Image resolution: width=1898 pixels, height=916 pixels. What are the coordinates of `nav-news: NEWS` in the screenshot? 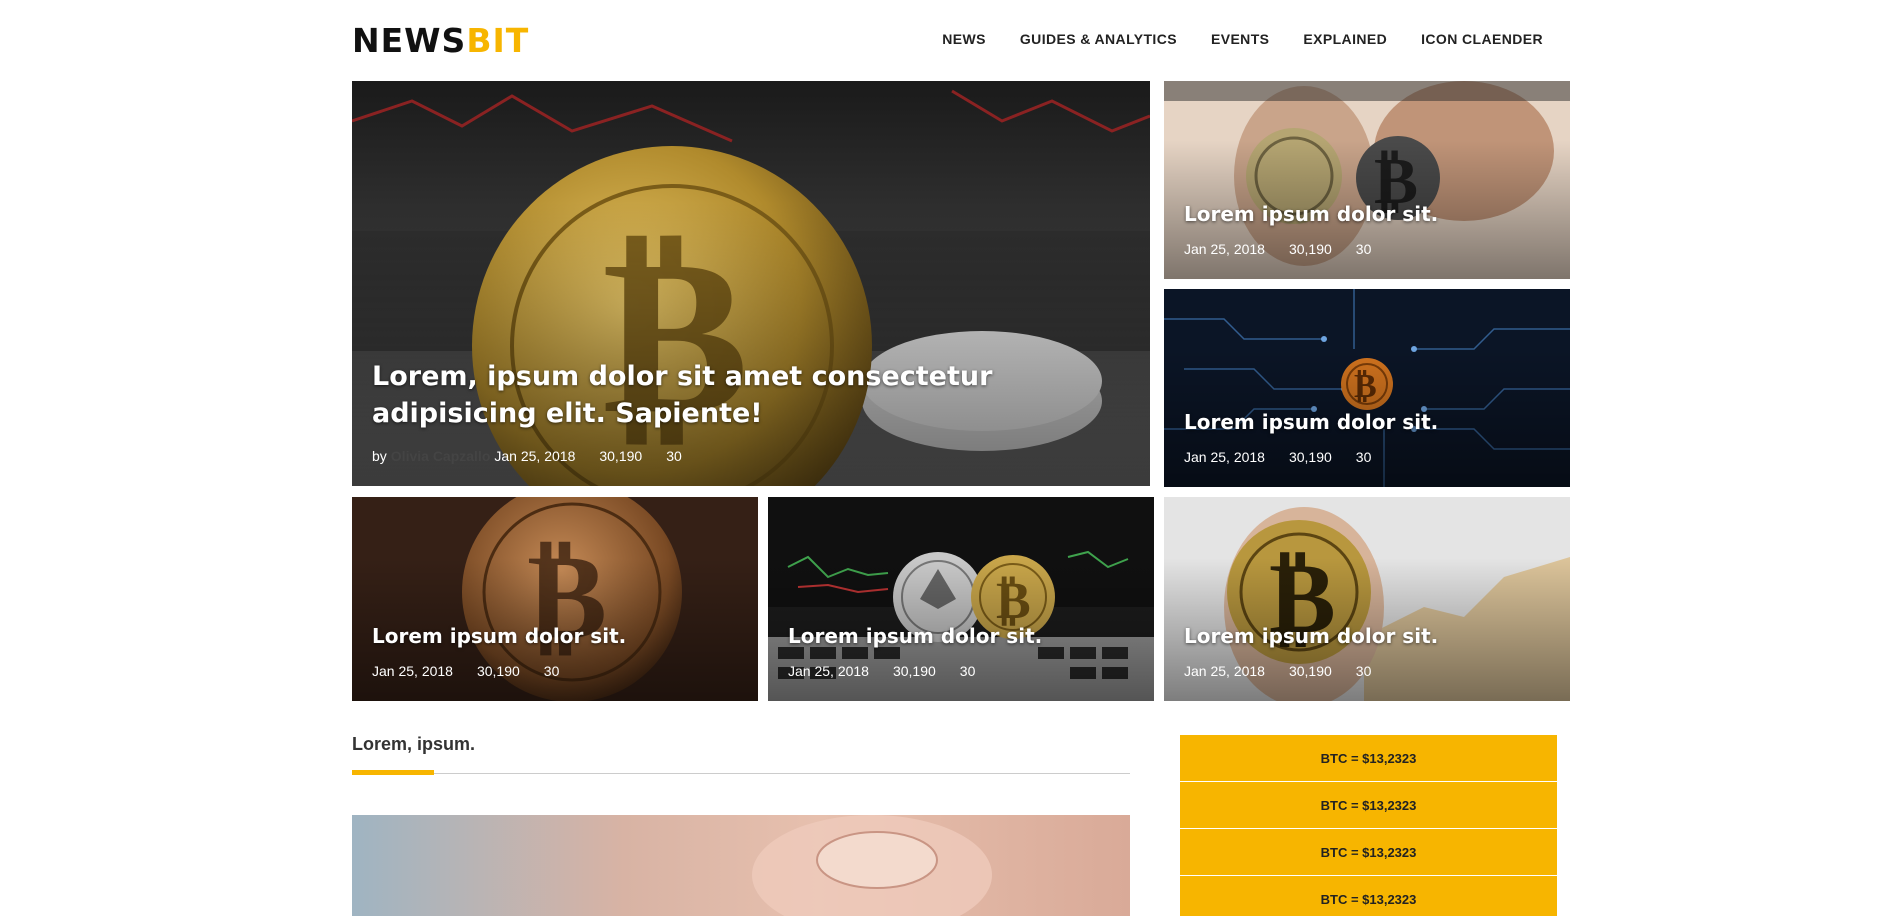 It's located at (964, 39).